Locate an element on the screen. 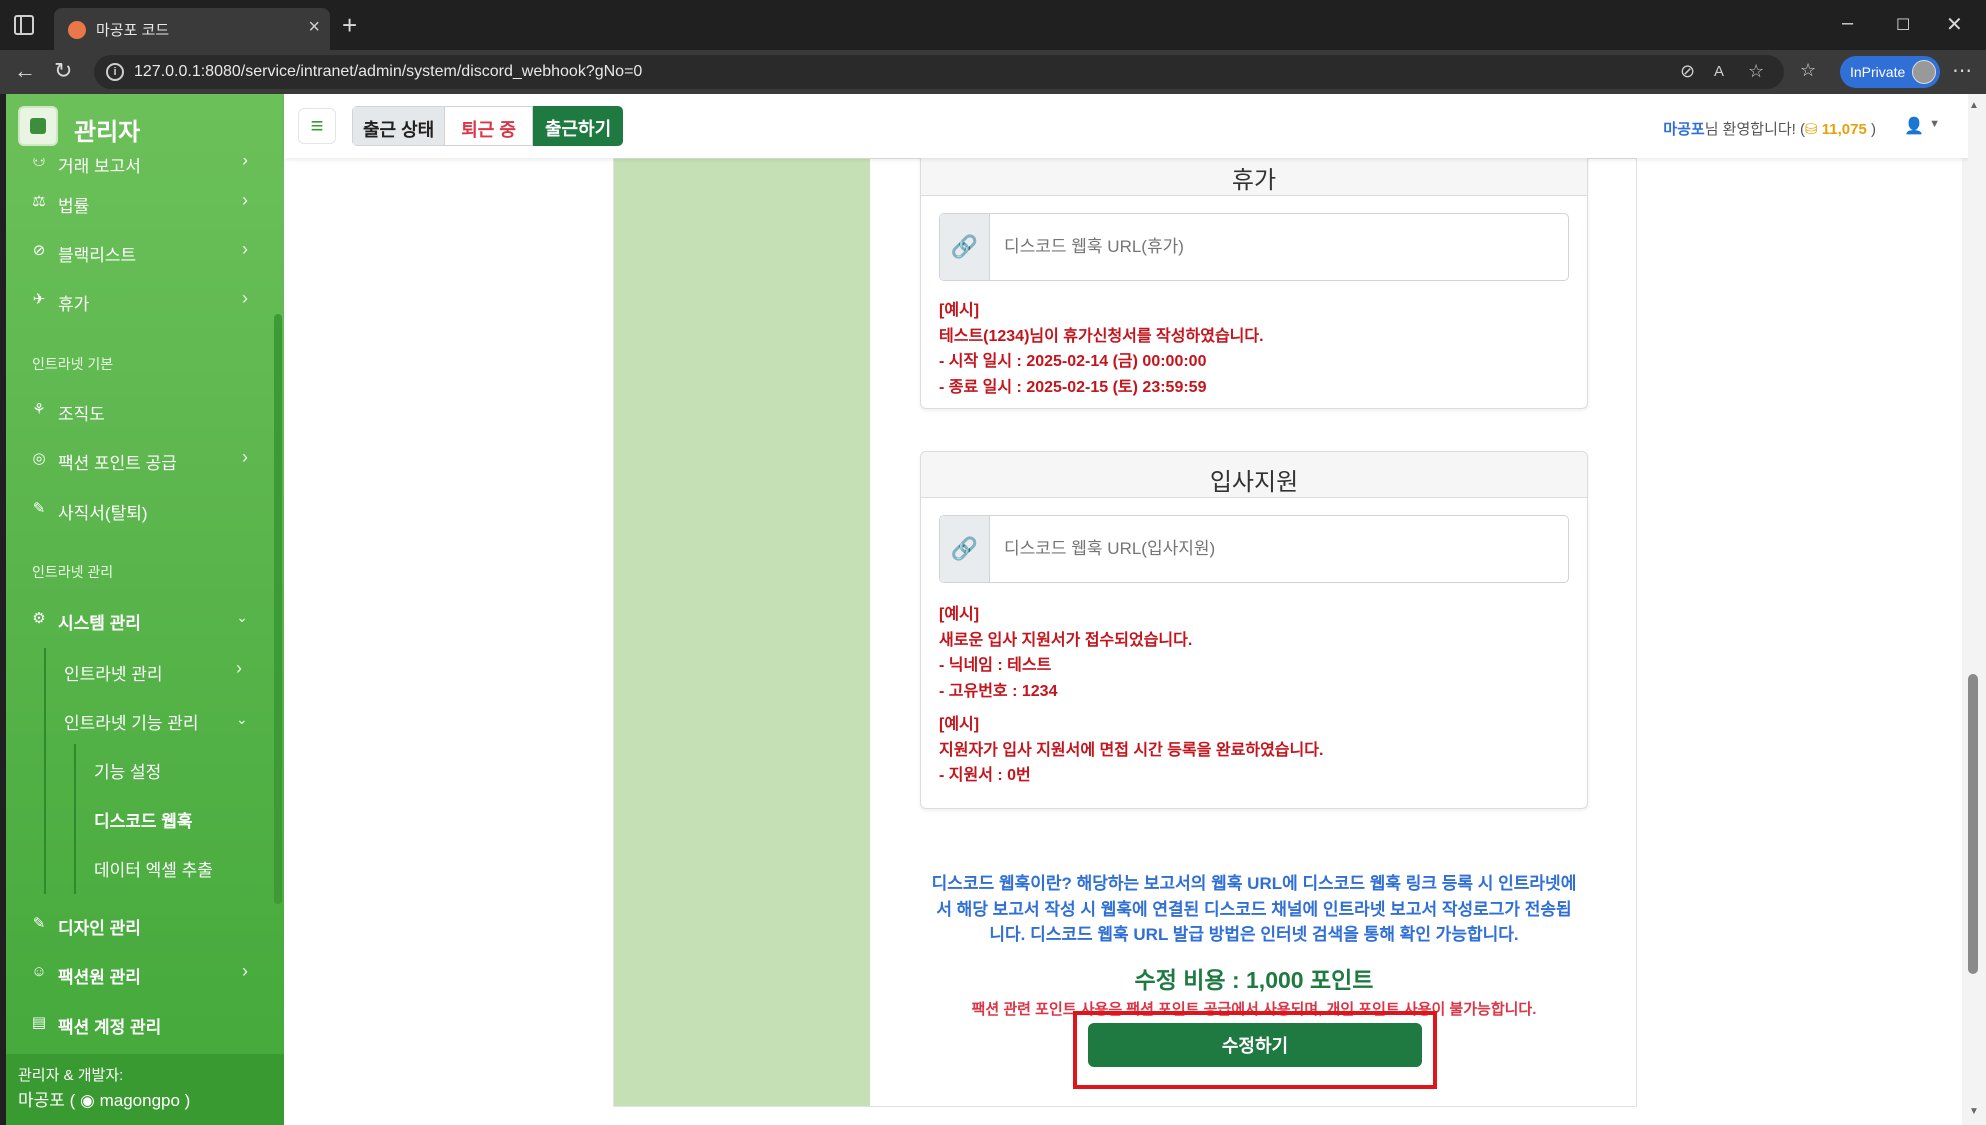 This screenshot has width=1986, height=1125. sidebar-item-faction-points: ◎ 팩션 포인트 공급 › is located at coordinates (145, 459).